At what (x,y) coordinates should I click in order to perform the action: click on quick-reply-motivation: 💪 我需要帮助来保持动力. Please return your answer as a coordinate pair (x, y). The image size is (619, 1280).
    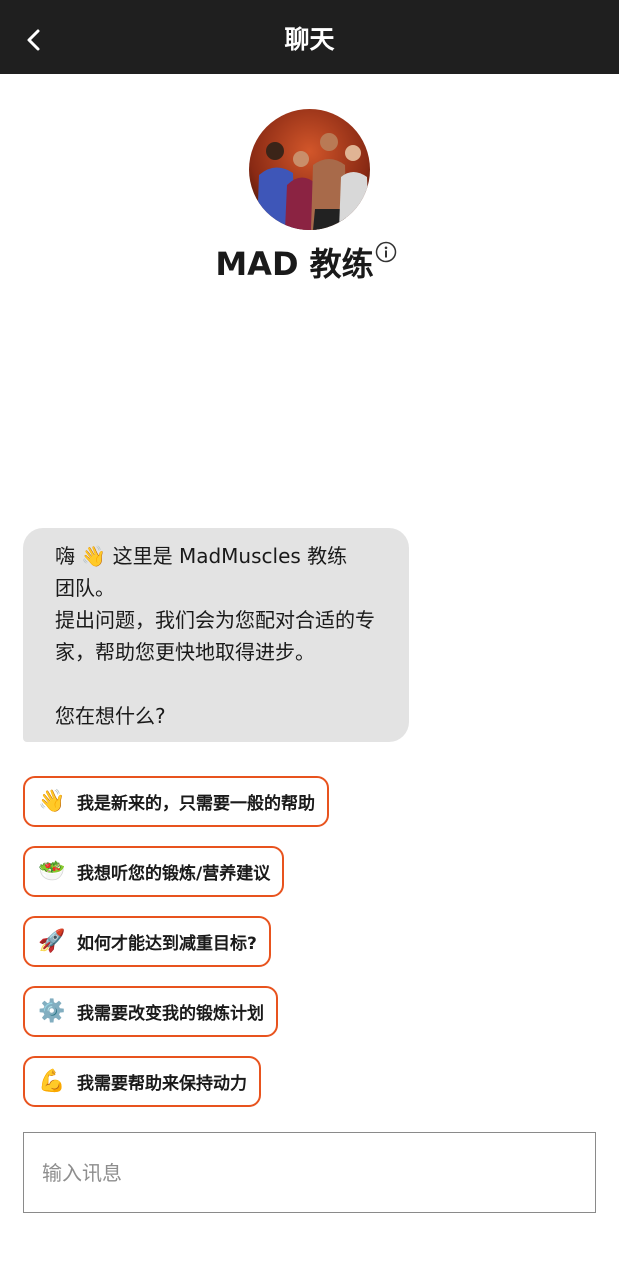
    Looking at the image, I should click on (142, 1081).